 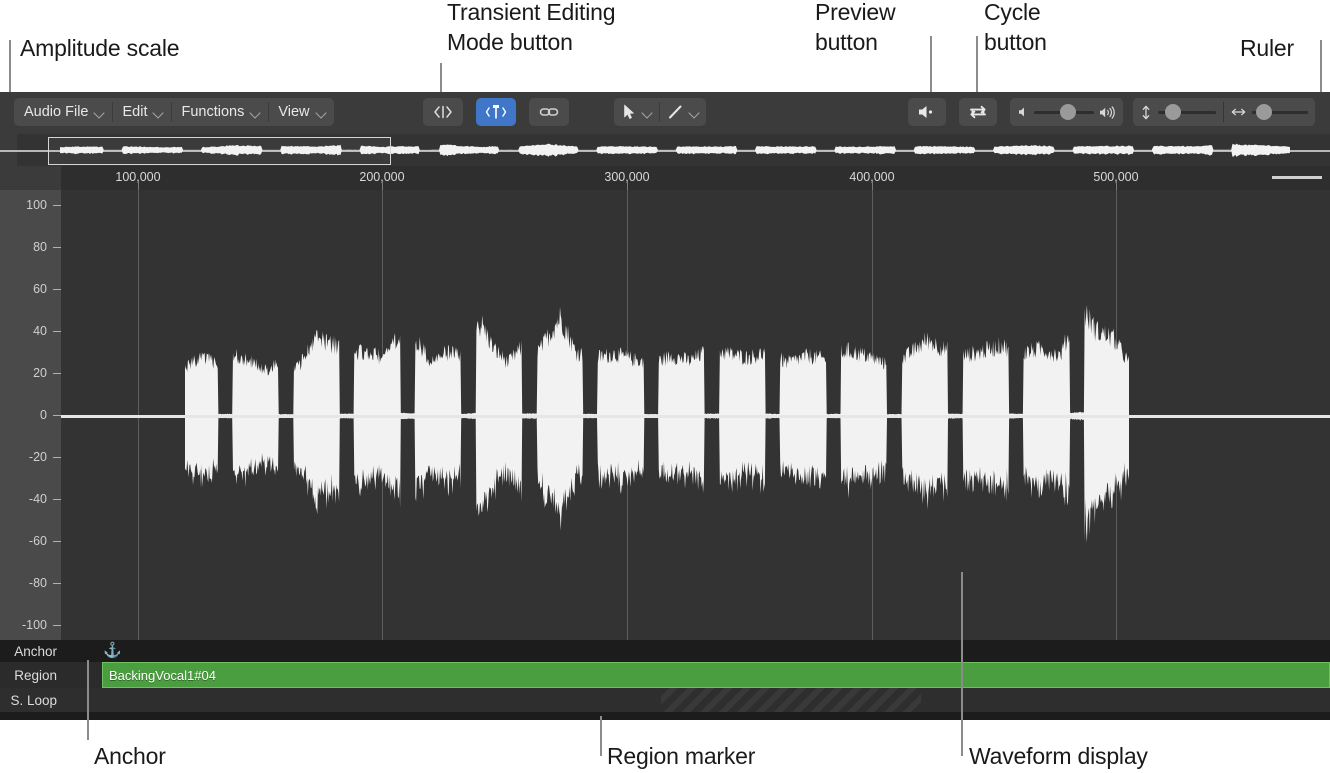 What do you see at coordinates (791, 700) in the screenshot?
I see `sloop-hatch-region` at bounding box center [791, 700].